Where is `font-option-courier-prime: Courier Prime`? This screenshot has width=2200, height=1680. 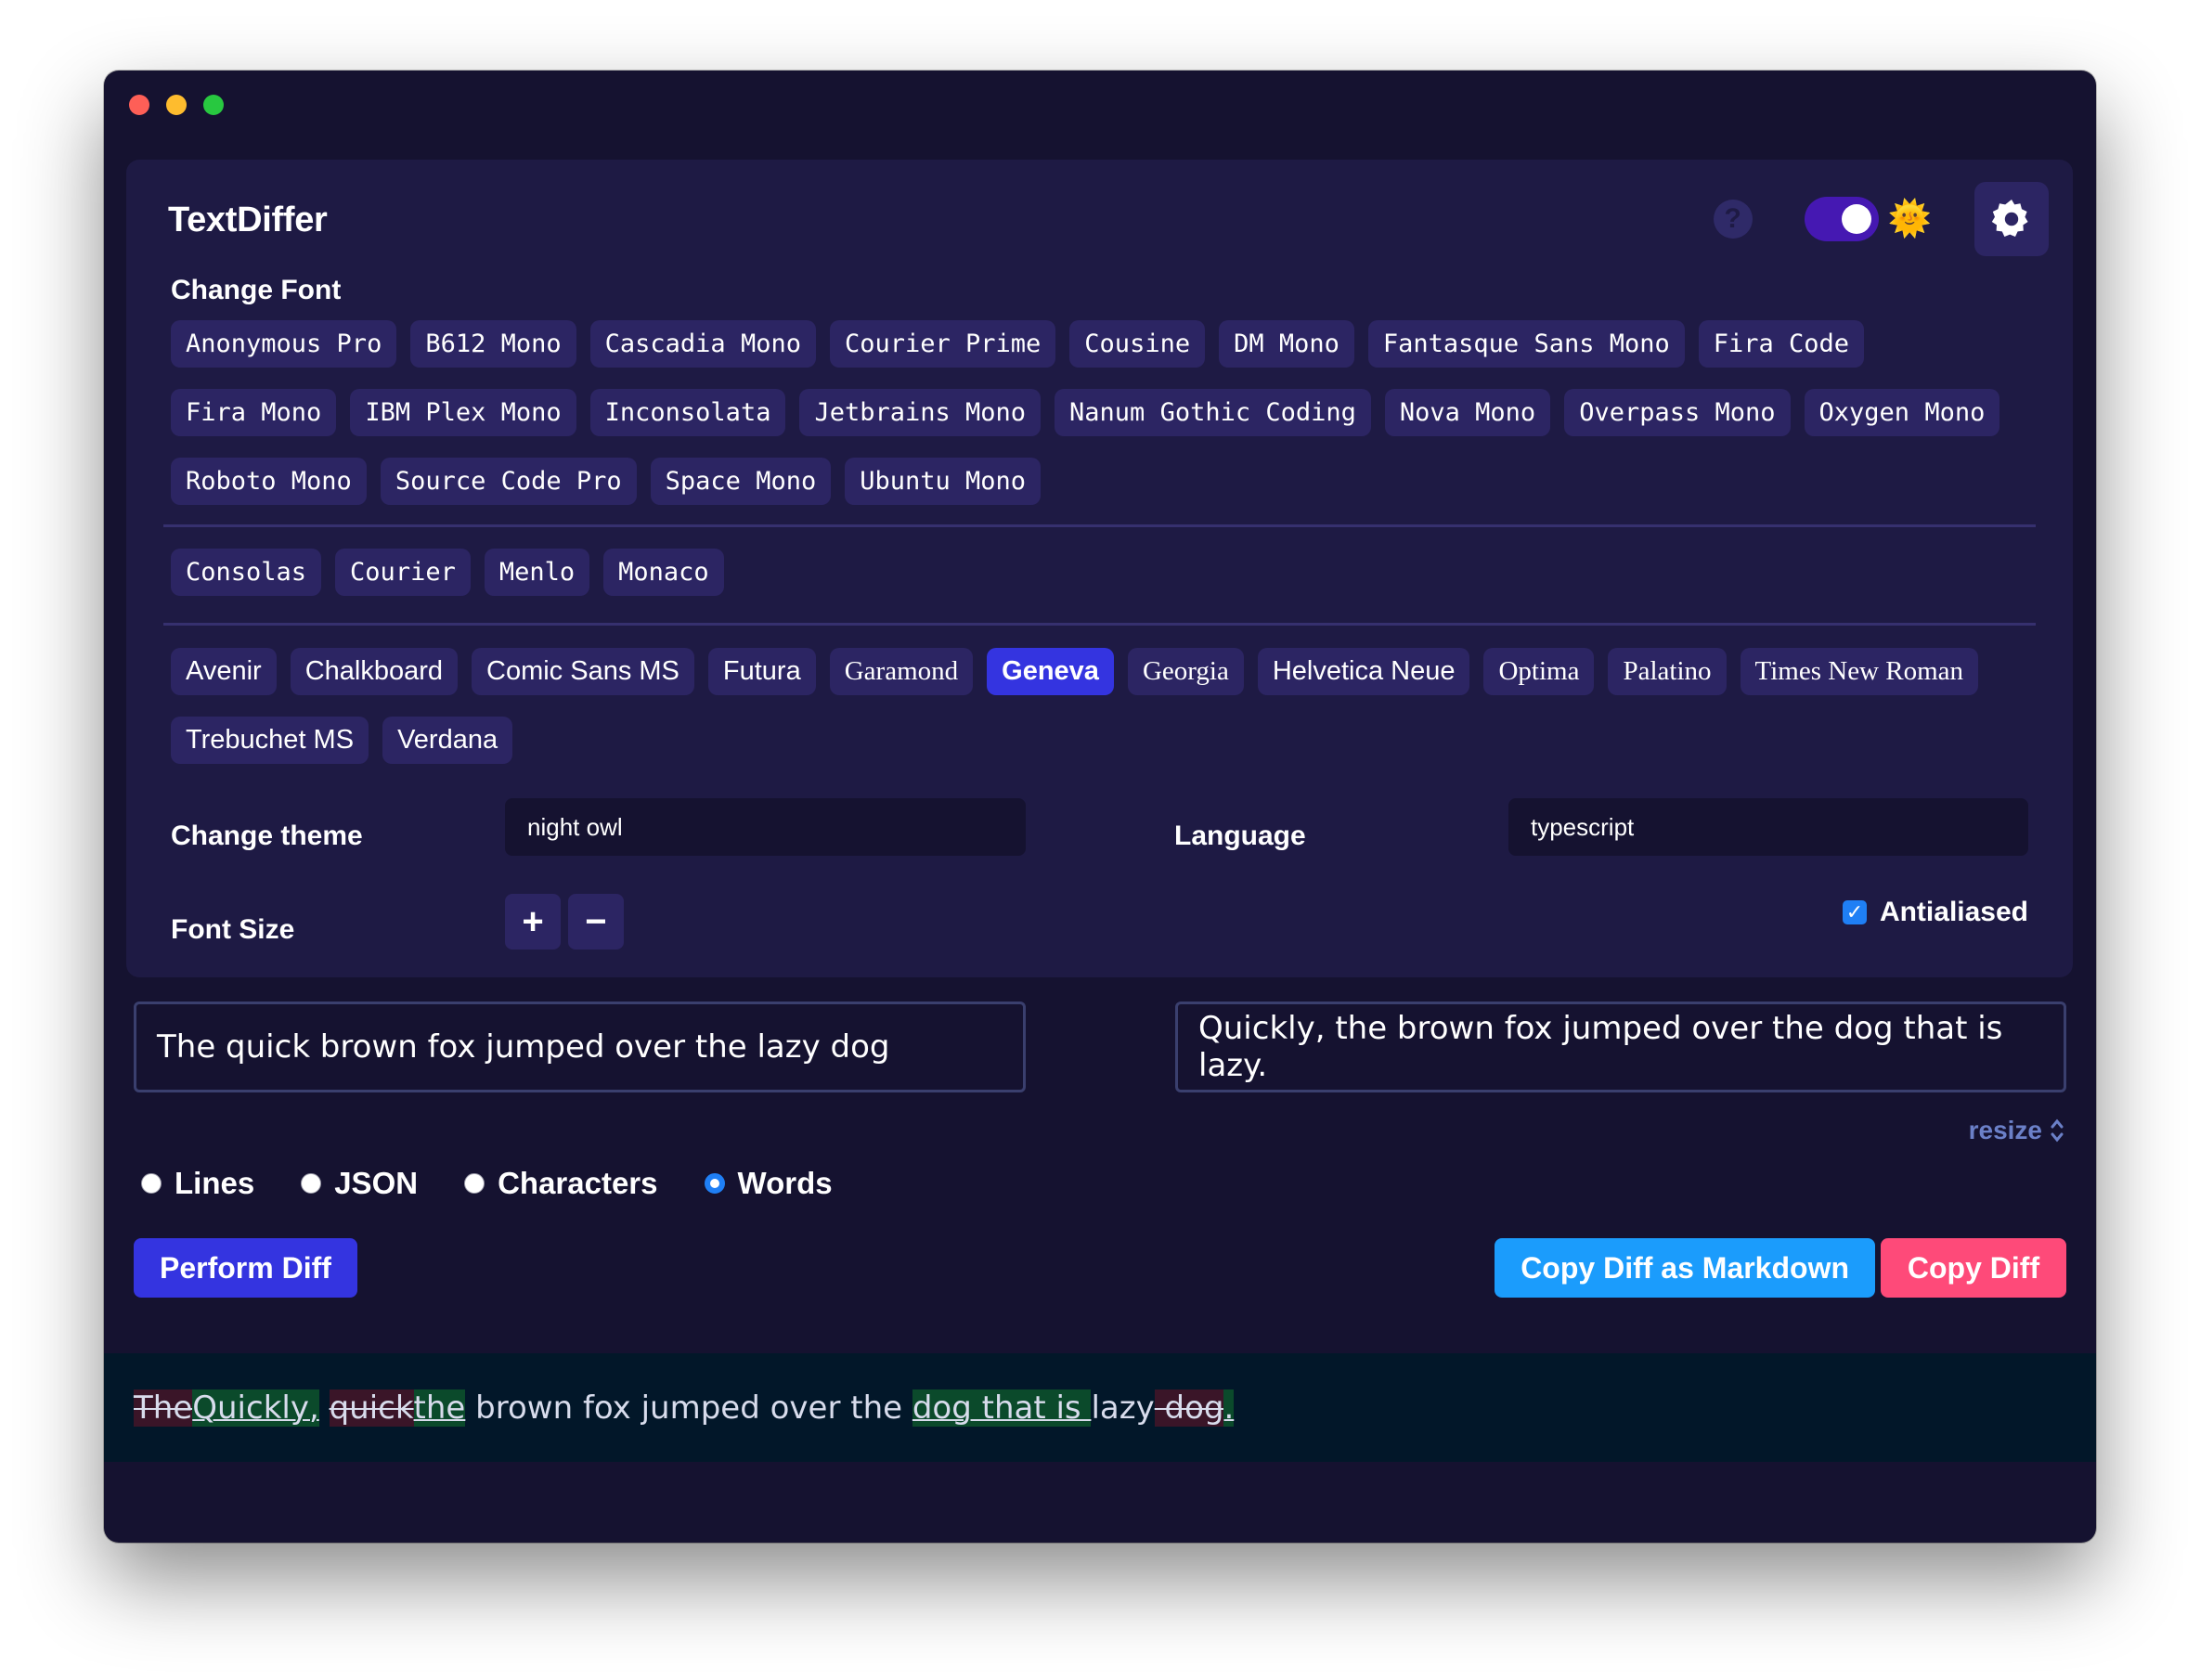 font-option-courier-prime: Courier Prime is located at coordinates (943, 344).